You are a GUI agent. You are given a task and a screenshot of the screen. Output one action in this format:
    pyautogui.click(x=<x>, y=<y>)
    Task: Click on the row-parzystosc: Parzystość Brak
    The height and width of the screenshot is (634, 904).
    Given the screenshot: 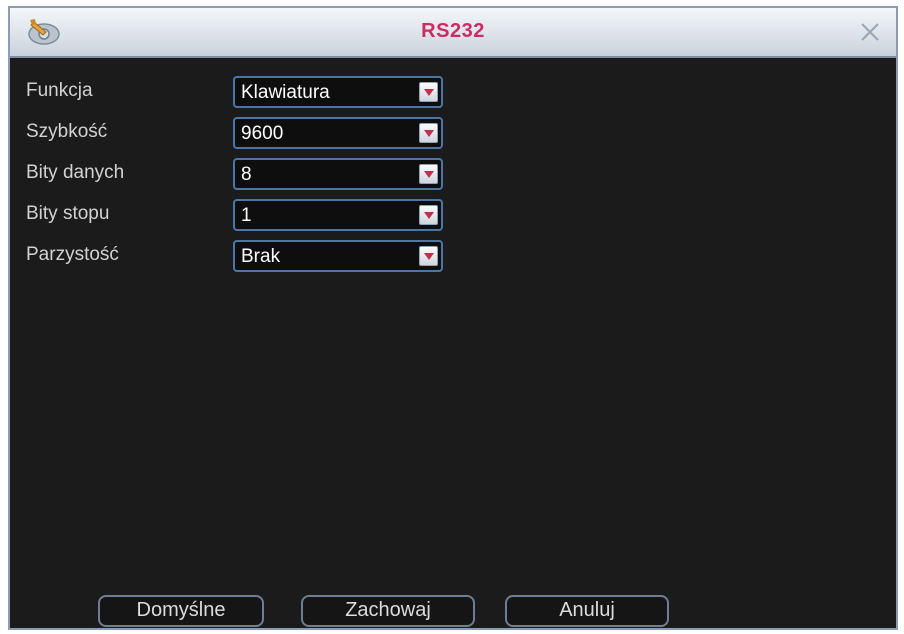 What is the action you would take?
    pyautogui.click(x=256, y=257)
    